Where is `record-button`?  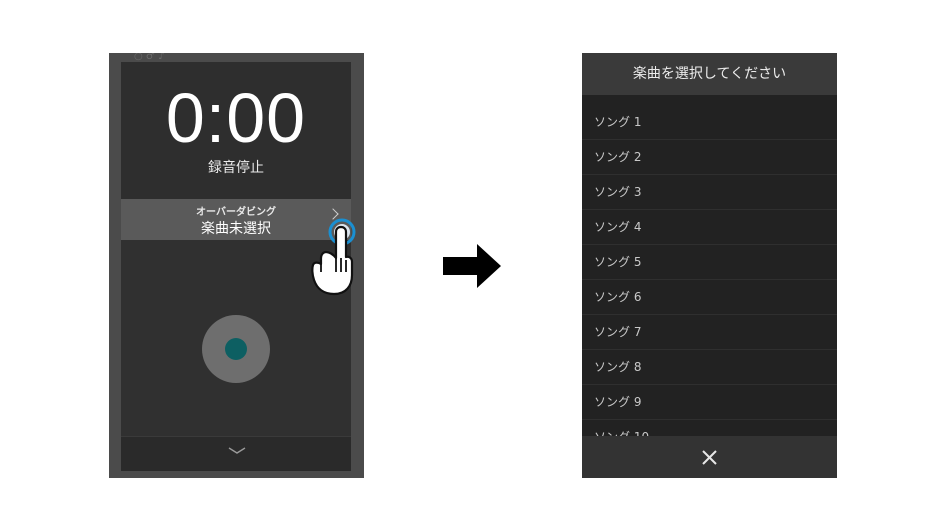
record-button is located at coordinates (236, 349).